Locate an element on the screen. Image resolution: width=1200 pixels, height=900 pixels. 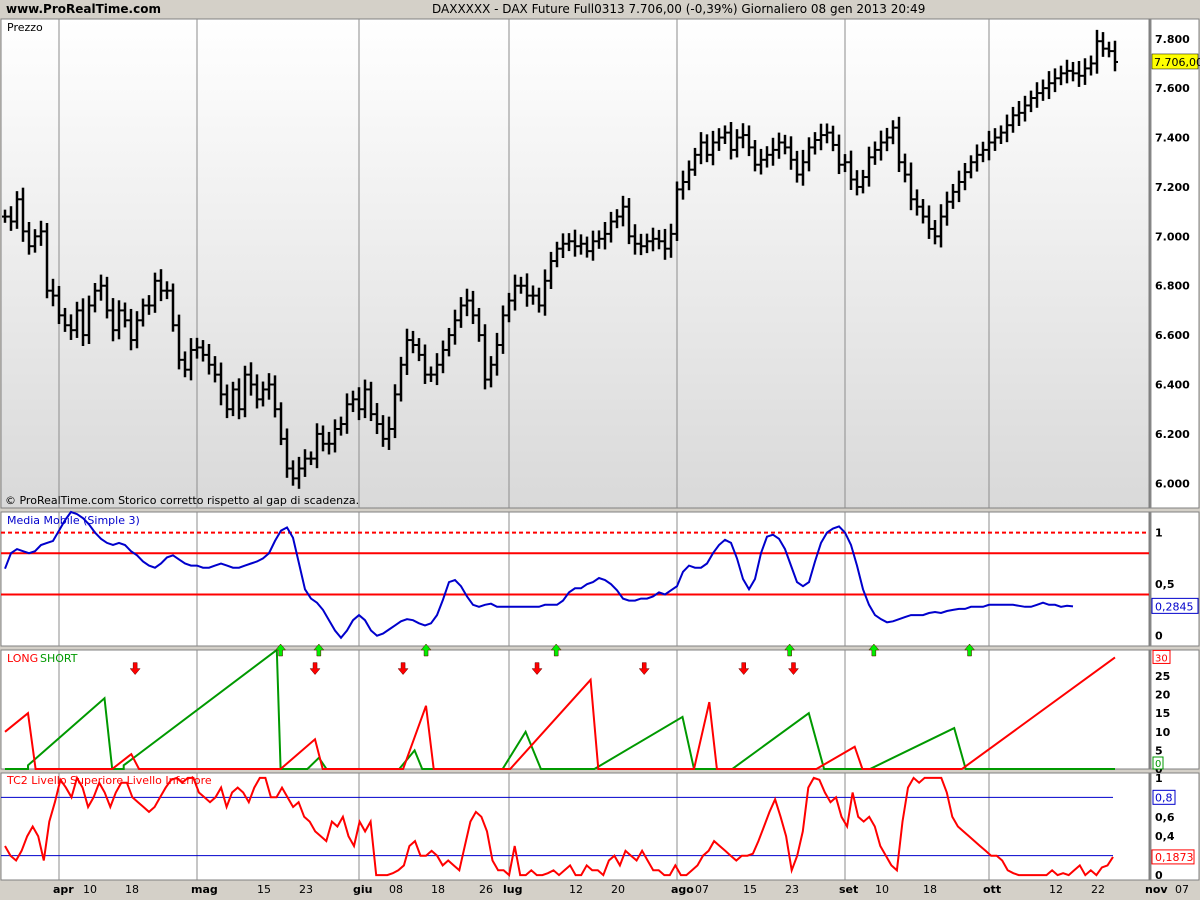
price-y-tick: 7.600 is located at coordinates (1172, 88).